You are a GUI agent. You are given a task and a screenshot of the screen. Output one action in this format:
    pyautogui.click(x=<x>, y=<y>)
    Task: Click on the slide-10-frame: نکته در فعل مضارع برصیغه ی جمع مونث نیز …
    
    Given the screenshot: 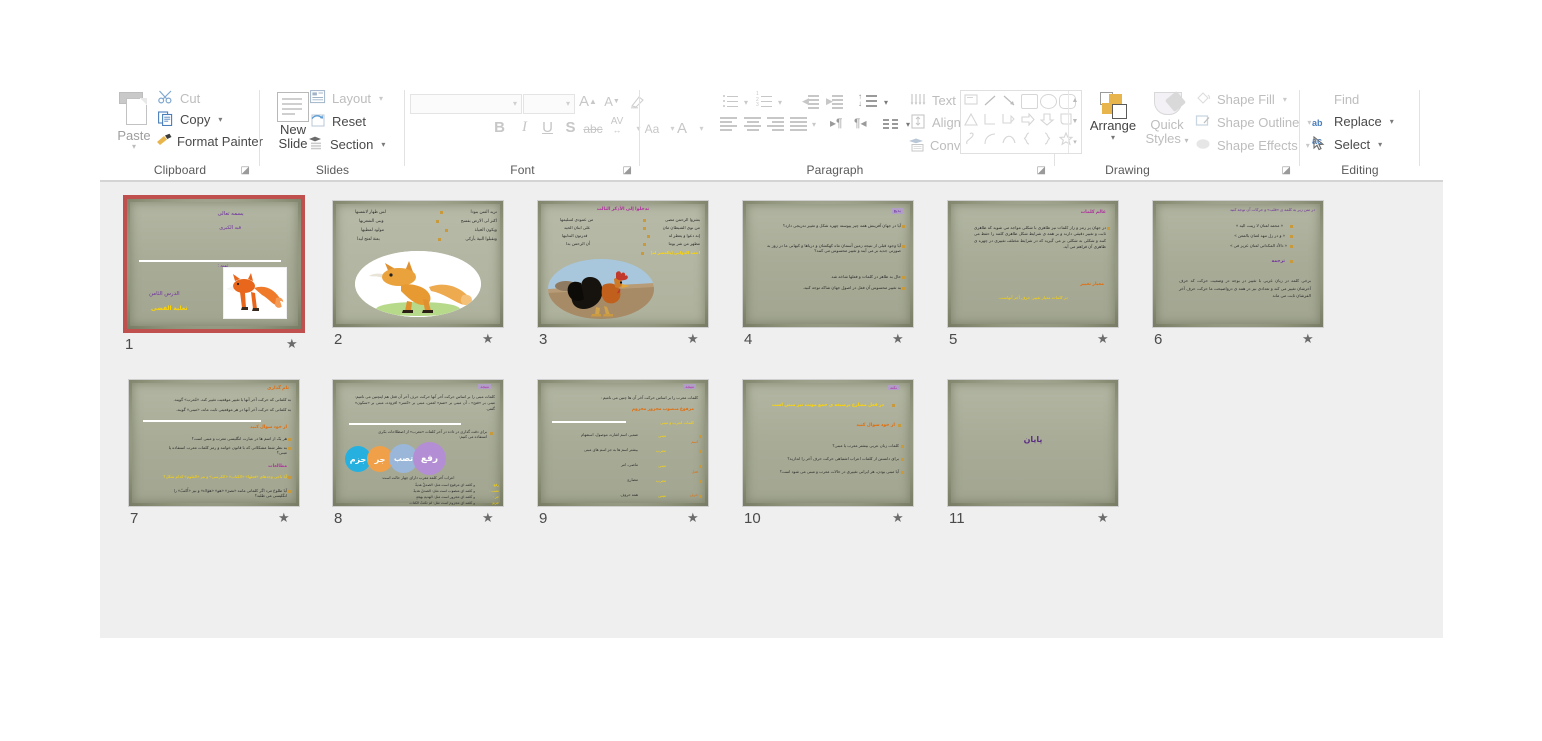 What is the action you would take?
    pyautogui.click(x=828, y=443)
    